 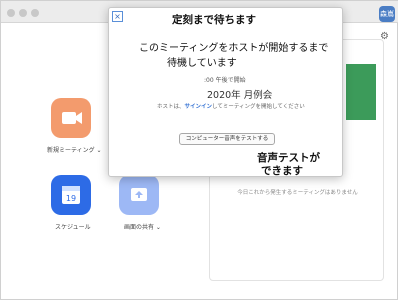 What do you see at coordinates (142, 227) in the screenshot?
I see `share-screen-label: 画面の共有 ⌄` at bounding box center [142, 227].